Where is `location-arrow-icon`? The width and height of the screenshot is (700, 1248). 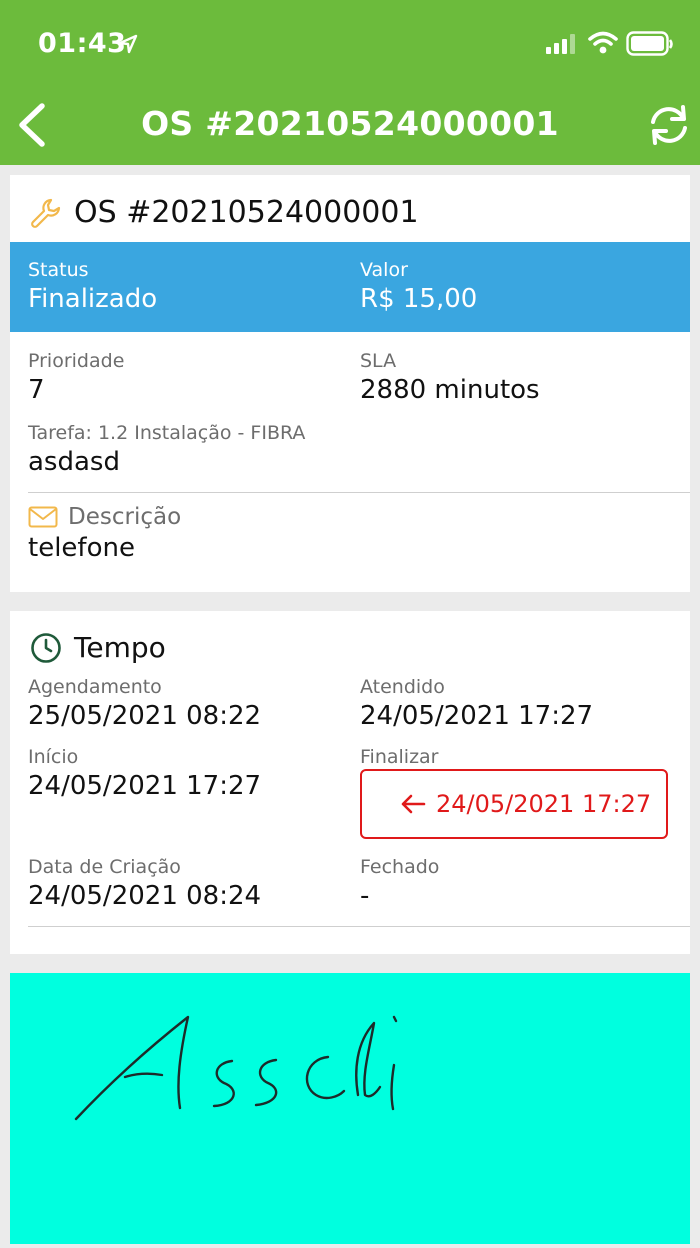 location-arrow-icon is located at coordinates (128, 44).